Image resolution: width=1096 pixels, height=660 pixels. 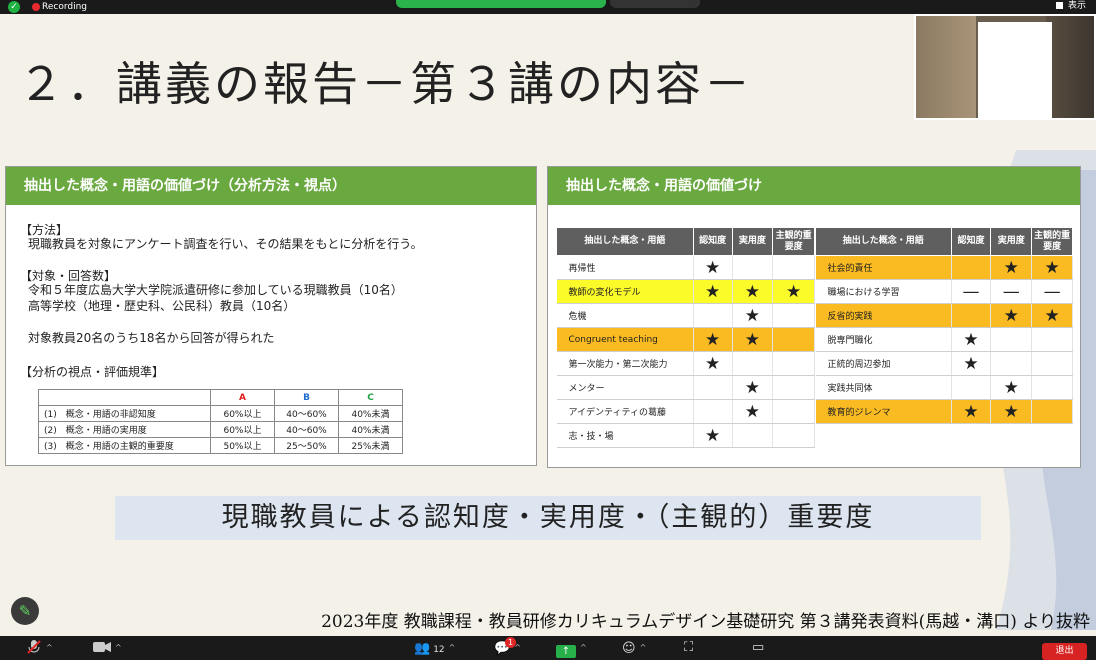 What do you see at coordinates (306, 397) in the screenshot?
I see `criteria-header-b: B` at bounding box center [306, 397].